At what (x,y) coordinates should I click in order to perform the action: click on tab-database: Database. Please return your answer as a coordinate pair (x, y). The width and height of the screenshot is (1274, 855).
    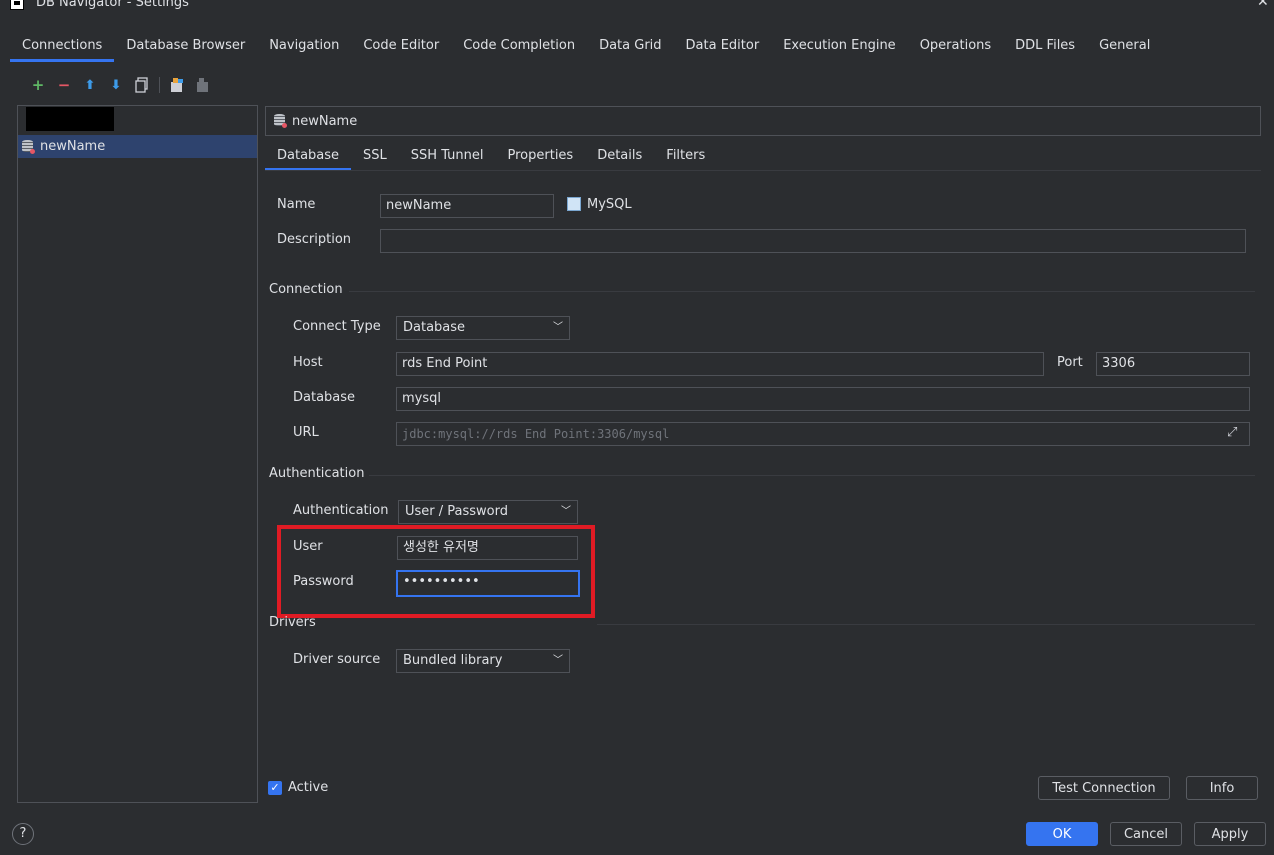
    Looking at the image, I should click on (308, 157).